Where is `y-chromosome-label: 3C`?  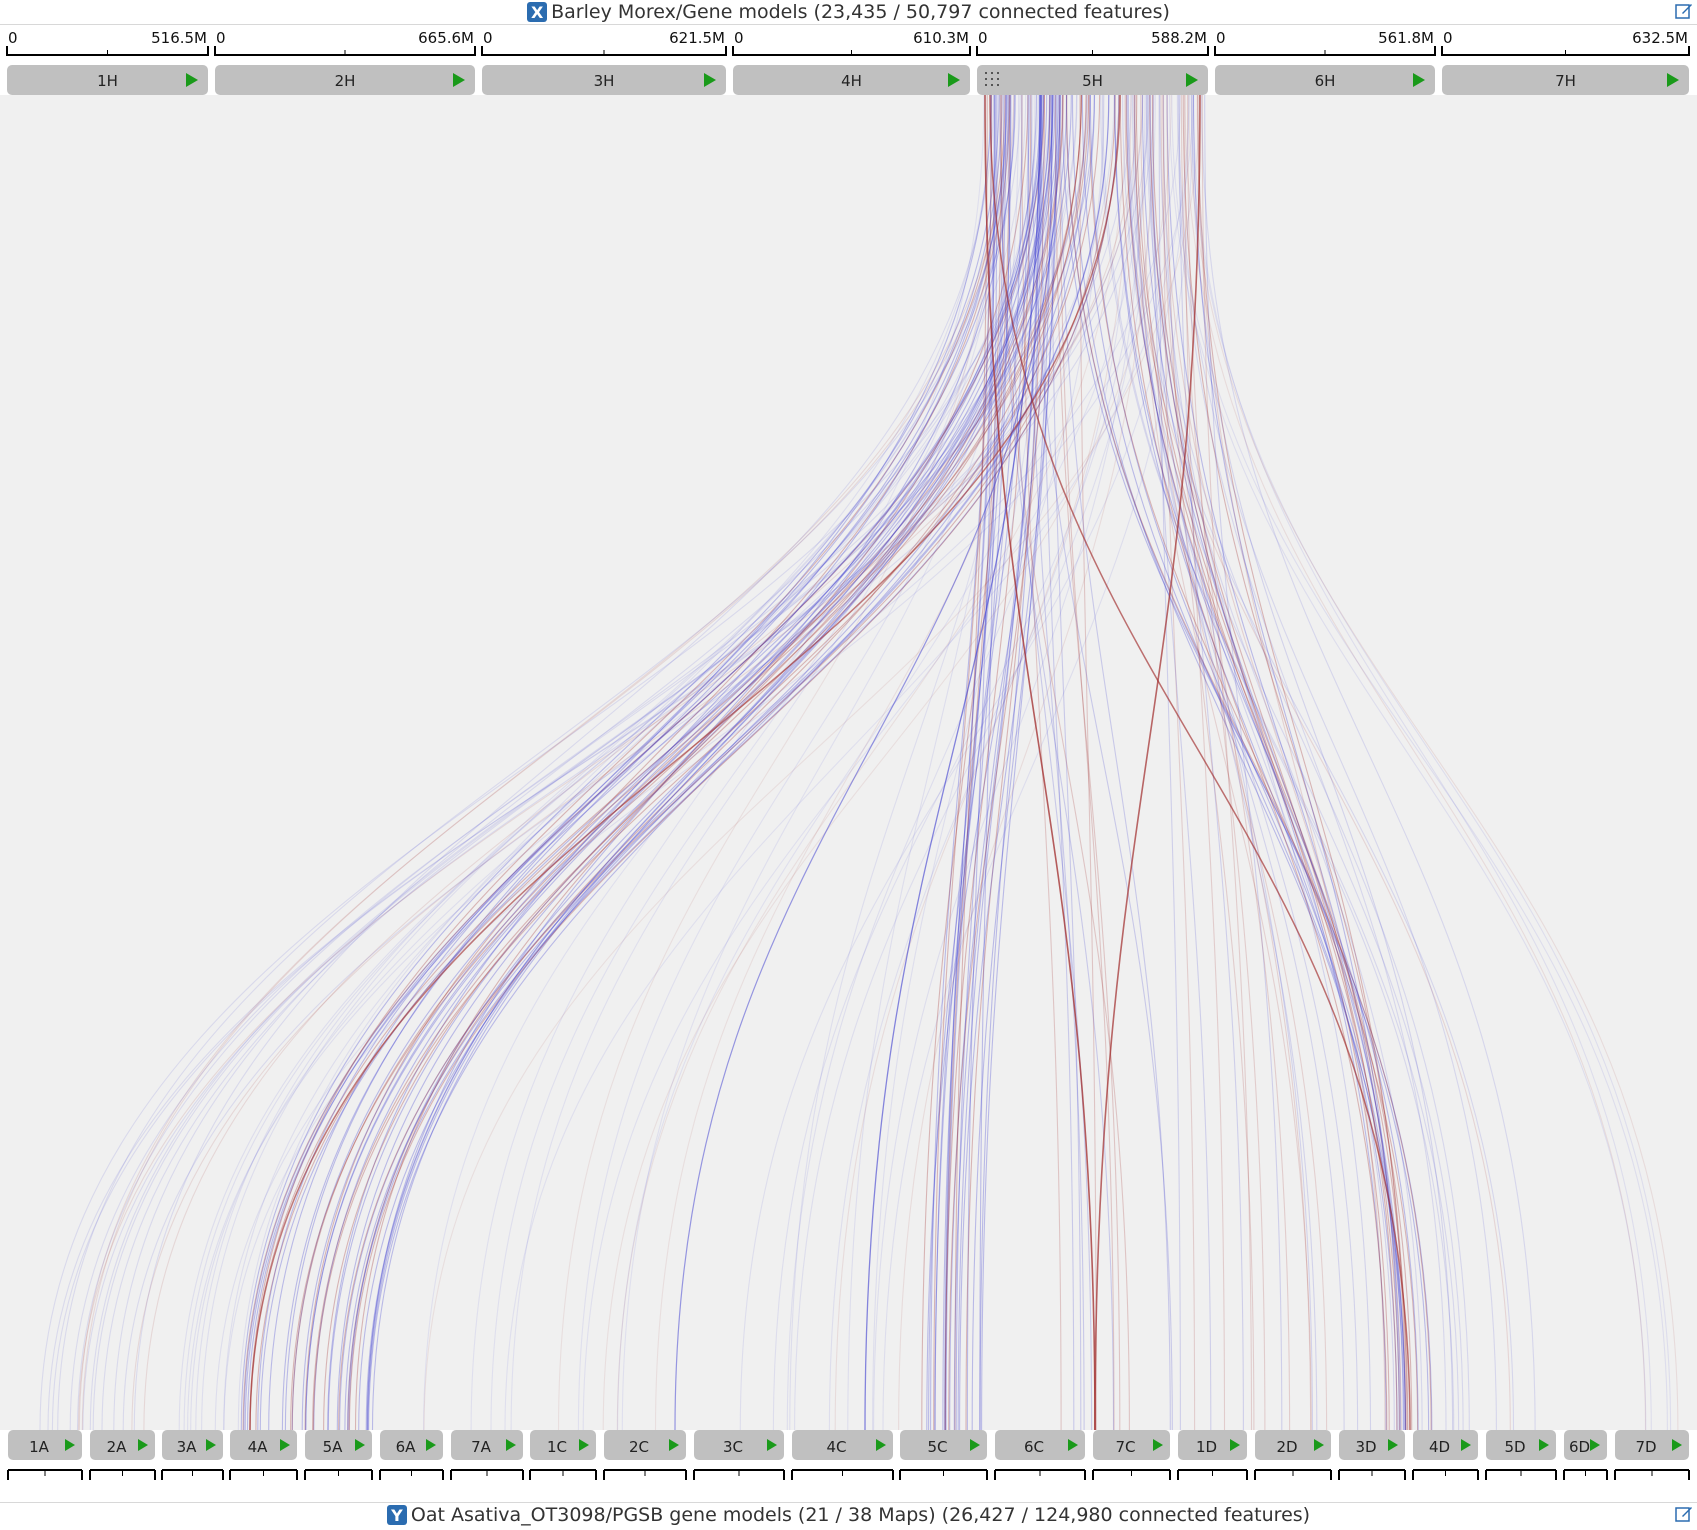 y-chromosome-label: 3C is located at coordinates (733, 1447).